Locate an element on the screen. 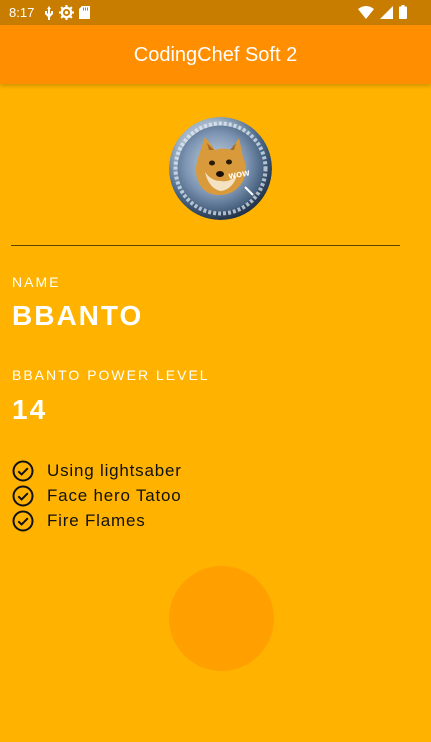  name-value: BBANTO is located at coordinates (78, 315).